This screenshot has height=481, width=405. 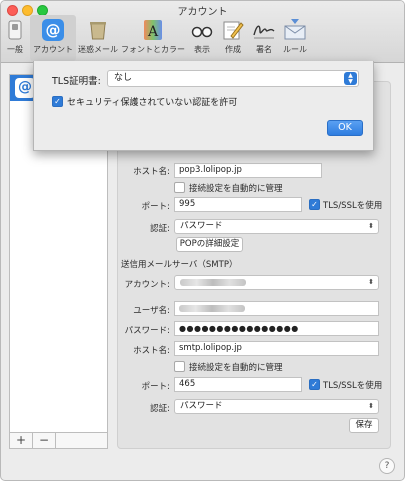 I want to click on smtp-auto-manage-label: 接続設定を自動的に管理, so click(x=236, y=368).